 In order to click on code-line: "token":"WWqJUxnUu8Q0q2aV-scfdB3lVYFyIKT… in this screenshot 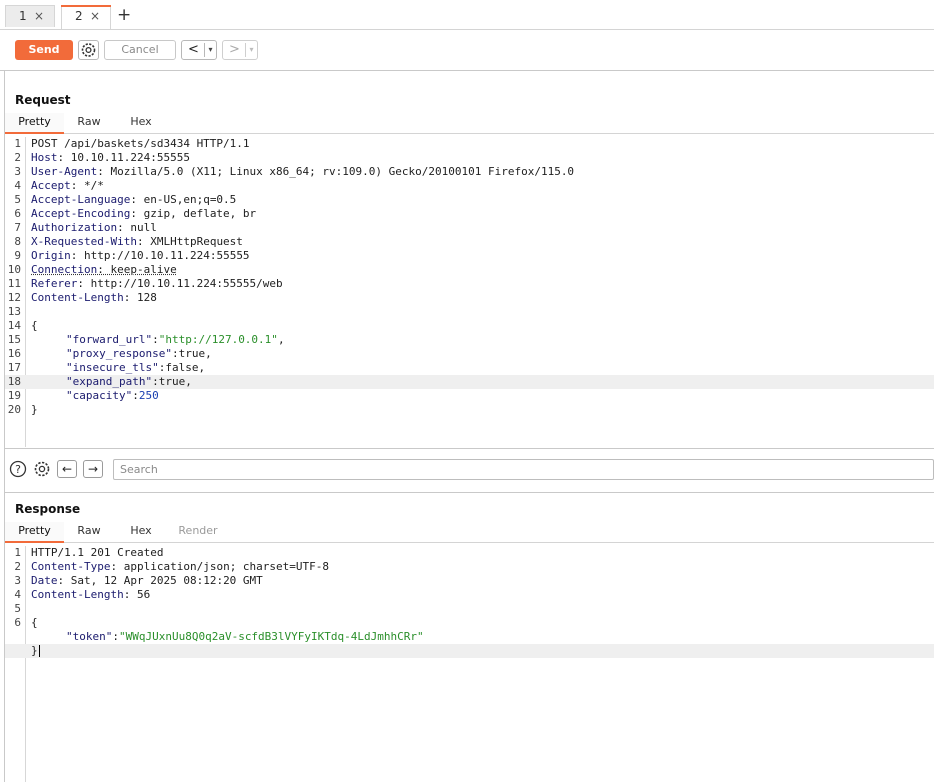, I will do `click(245, 636)`.